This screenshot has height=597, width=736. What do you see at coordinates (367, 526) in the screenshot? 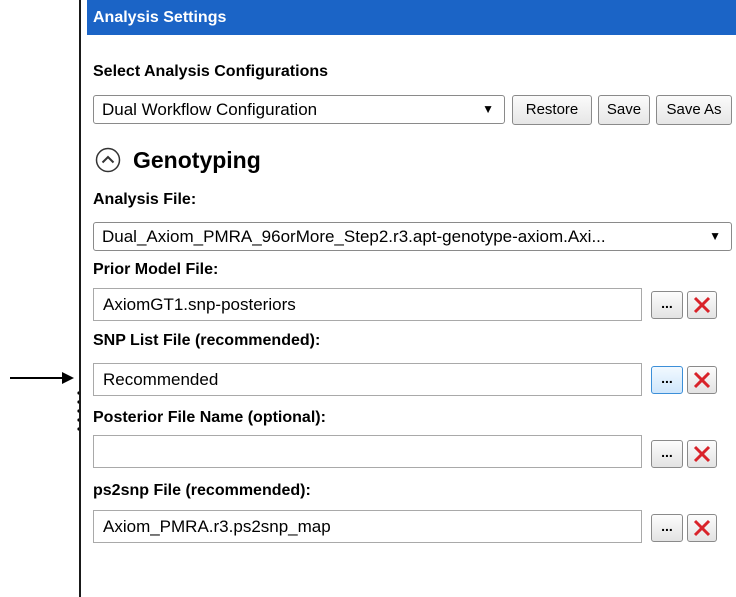
I see `ps2snp-input: Axiom_PMRA.r3.ps2snp_map` at bounding box center [367, 526].